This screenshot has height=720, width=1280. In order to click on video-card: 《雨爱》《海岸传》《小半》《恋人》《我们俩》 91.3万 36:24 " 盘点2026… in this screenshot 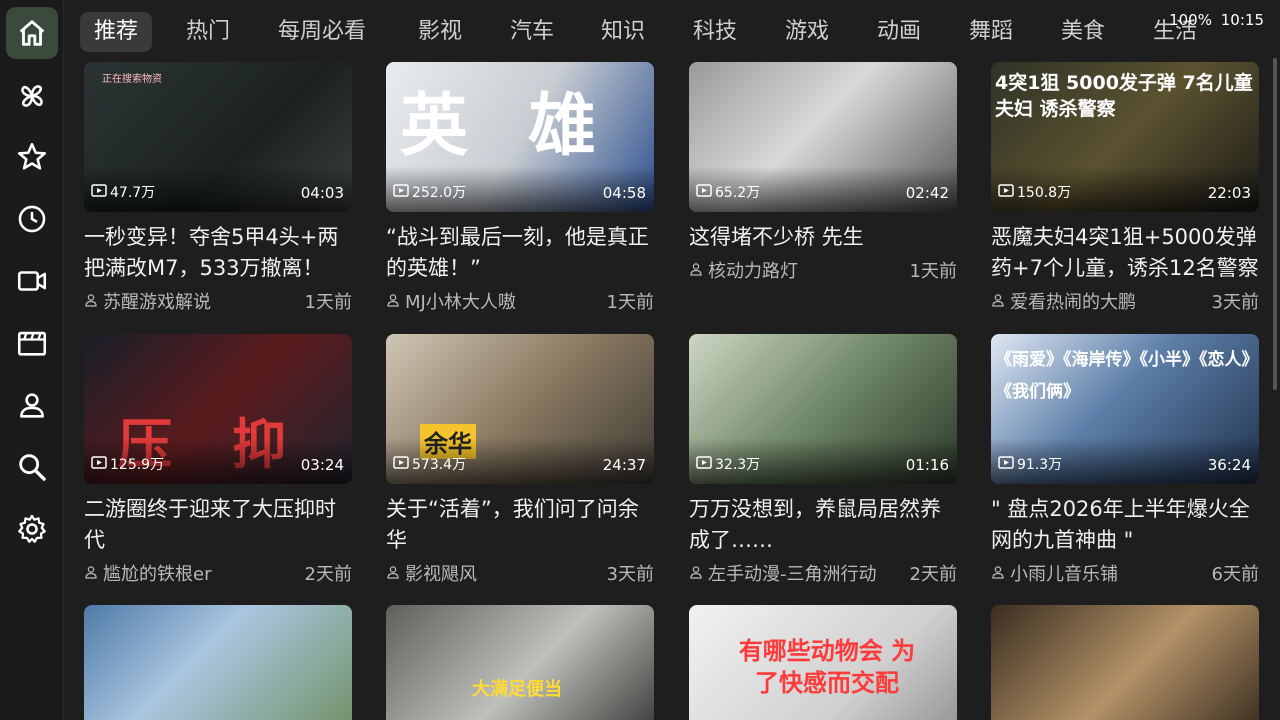, I will do `click(1125, 460)`.